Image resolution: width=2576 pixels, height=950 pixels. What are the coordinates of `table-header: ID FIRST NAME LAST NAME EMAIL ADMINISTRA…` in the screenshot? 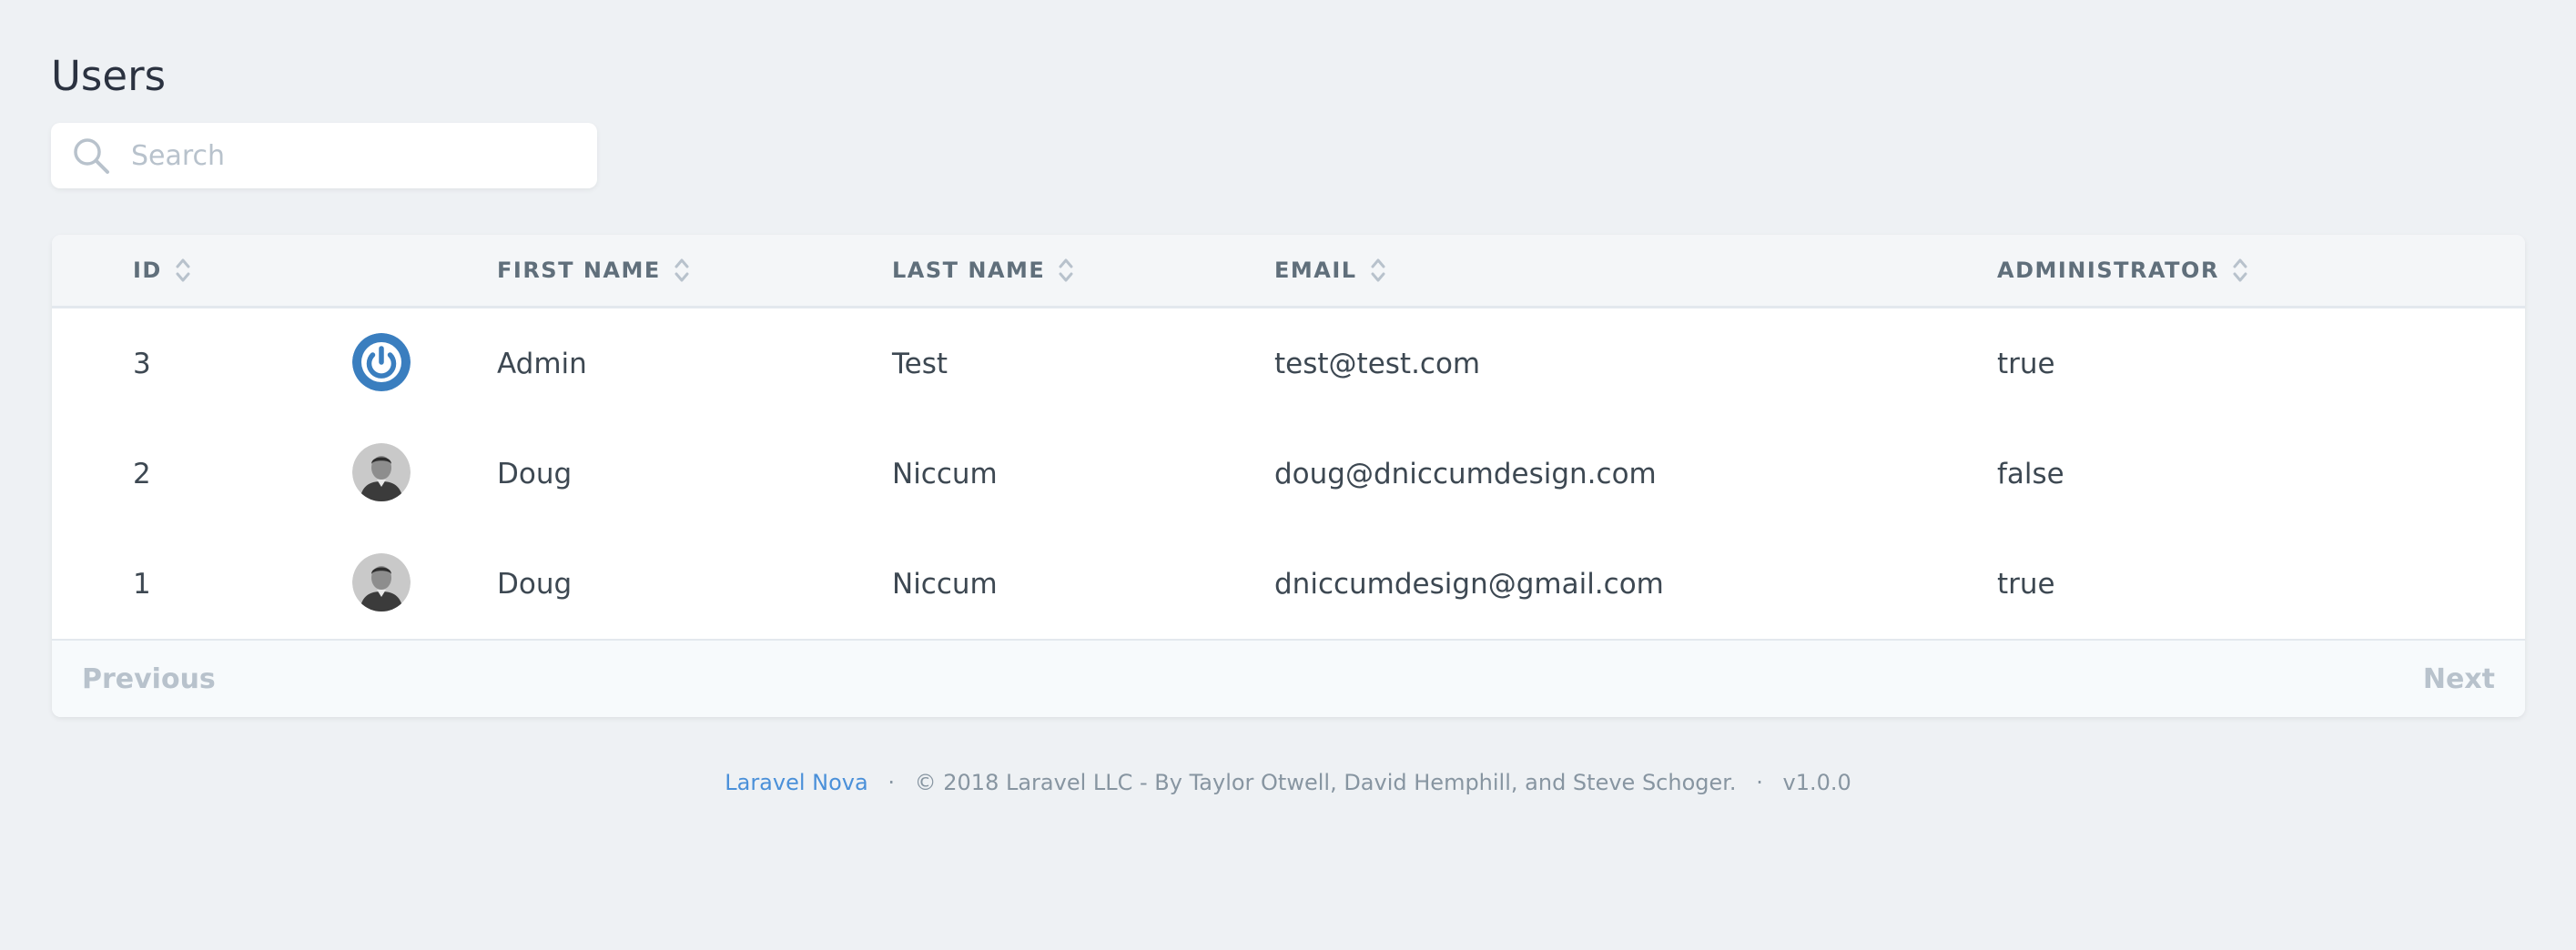 It's located at (1288, 271).